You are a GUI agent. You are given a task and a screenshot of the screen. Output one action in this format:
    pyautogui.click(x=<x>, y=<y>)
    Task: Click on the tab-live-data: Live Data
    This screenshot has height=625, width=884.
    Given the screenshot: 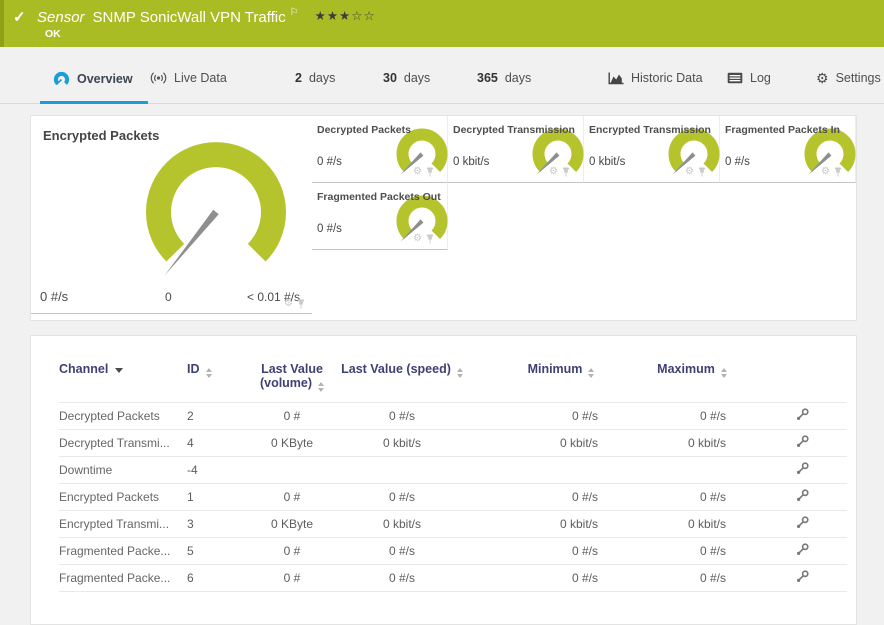 What is the action you would take?
    pyautogui.click(x=188, y=78)
    